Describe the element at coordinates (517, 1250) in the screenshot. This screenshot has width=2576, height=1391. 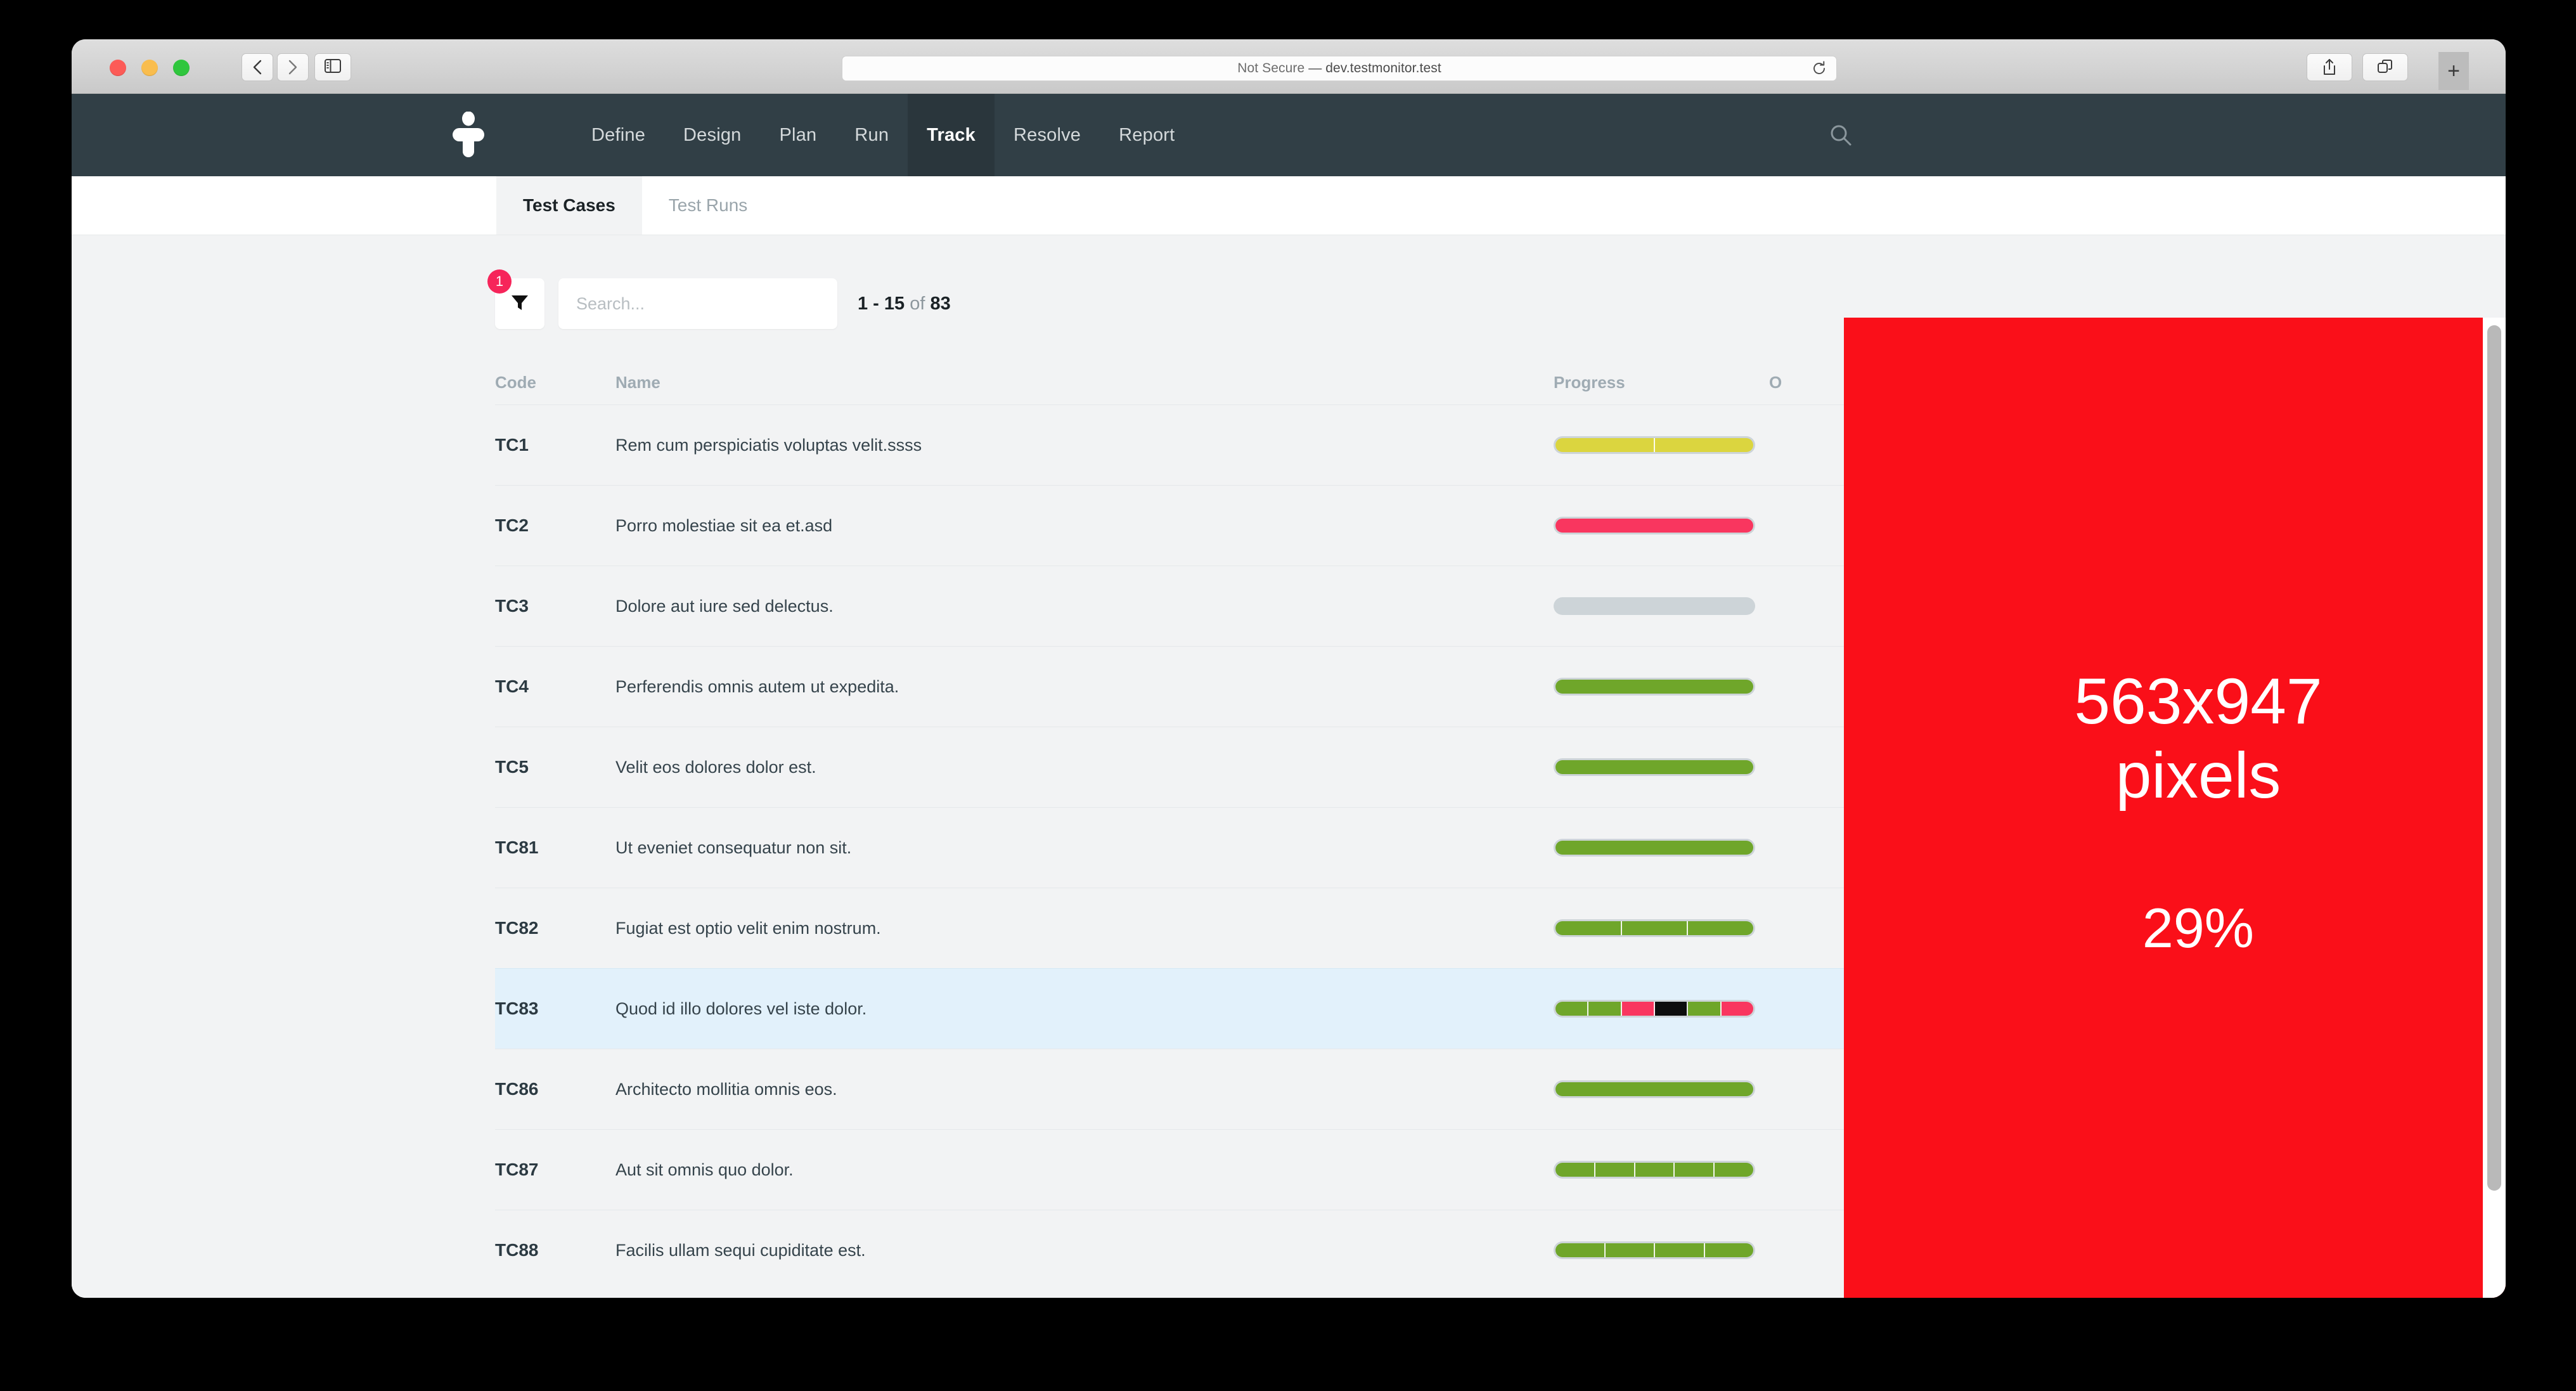
I see `cell-code: TC88` at that location.